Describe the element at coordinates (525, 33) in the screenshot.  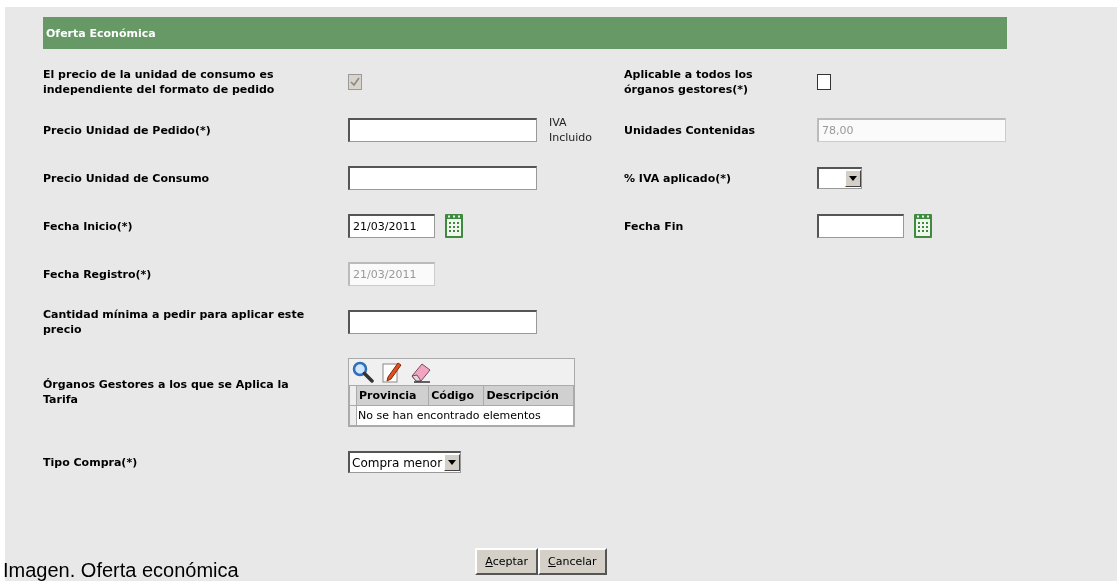
I see `section-header: Oferta Económica` at that location.